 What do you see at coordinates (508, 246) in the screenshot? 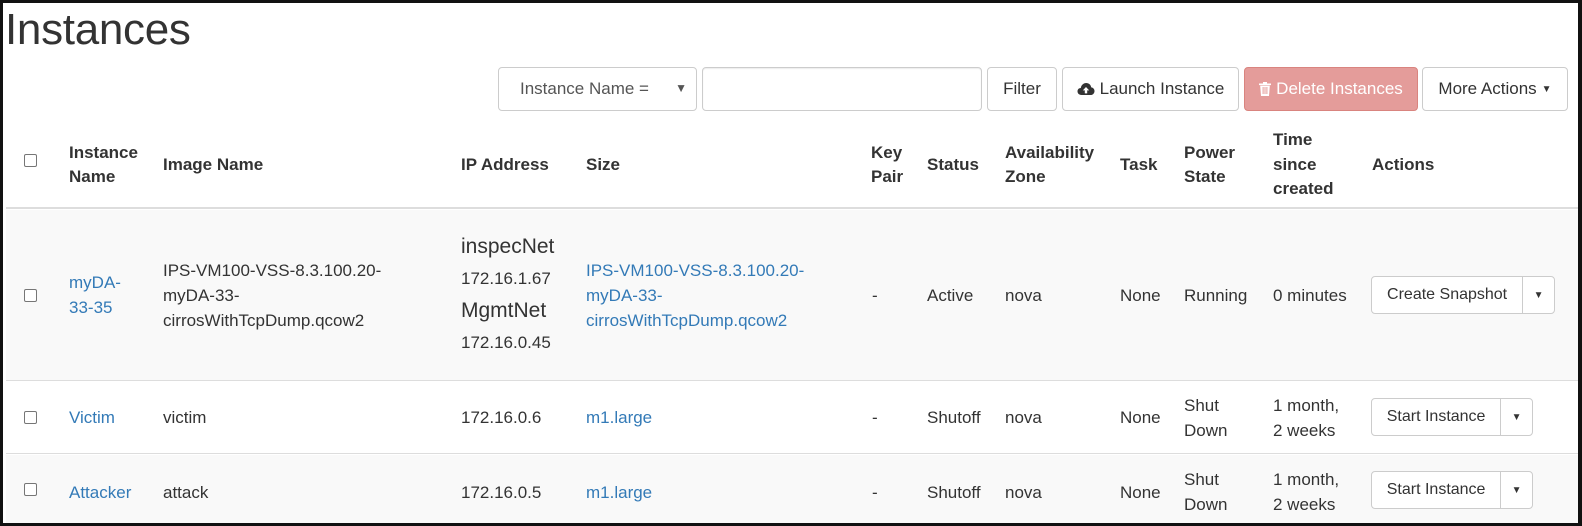
I see `network-name: inspecNet` at bounding box center [508, 246].